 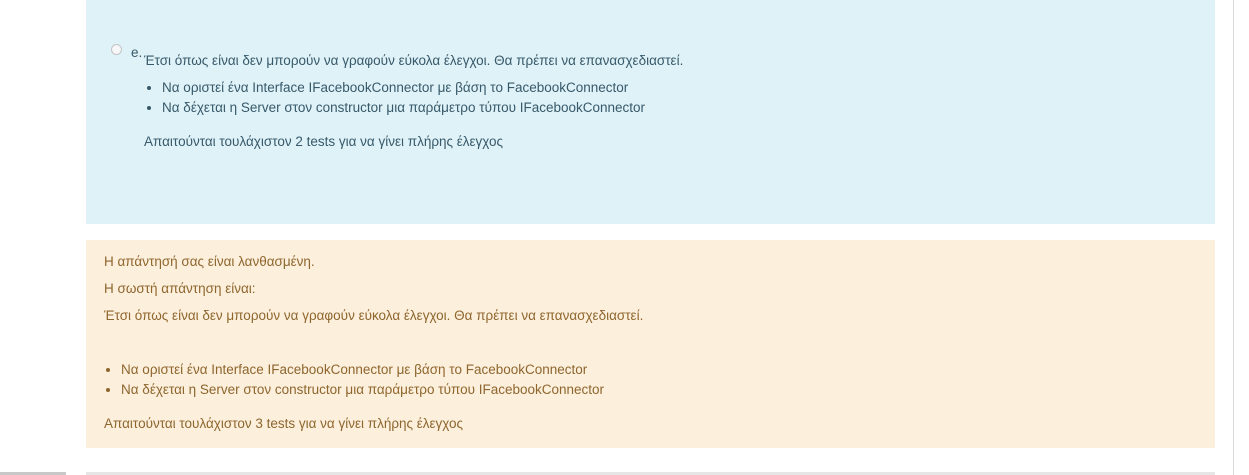 What do you see at coordinates (1233, 237) in the screenshot?
I see `scrollbar-track` at bounding box center [1233, 237].